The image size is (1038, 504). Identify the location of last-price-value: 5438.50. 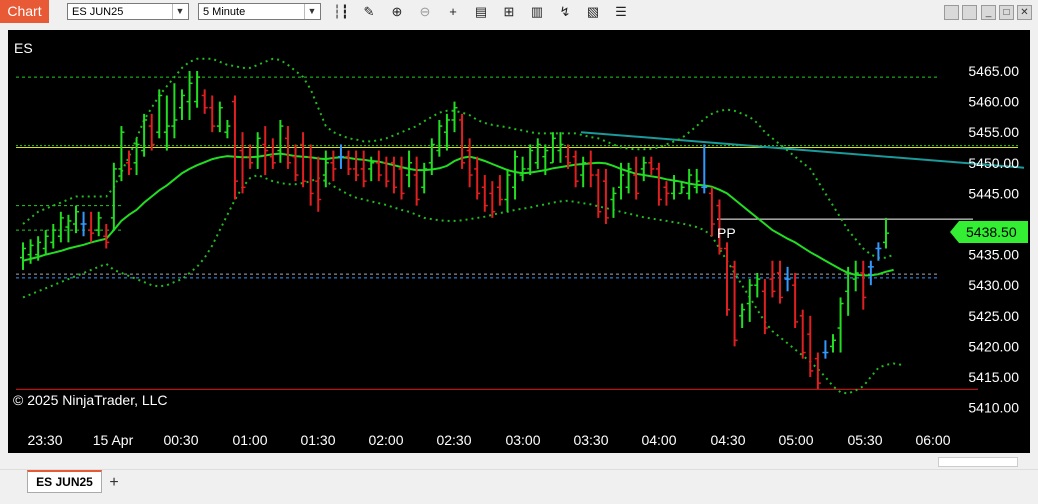
(991, 232).